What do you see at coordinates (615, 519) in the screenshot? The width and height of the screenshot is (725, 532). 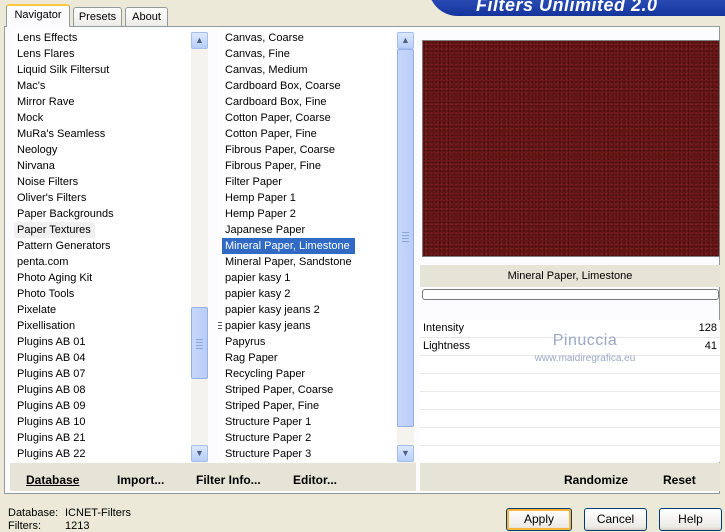 I see `cancel-button: Cancel` at bounding box center [615, 519].